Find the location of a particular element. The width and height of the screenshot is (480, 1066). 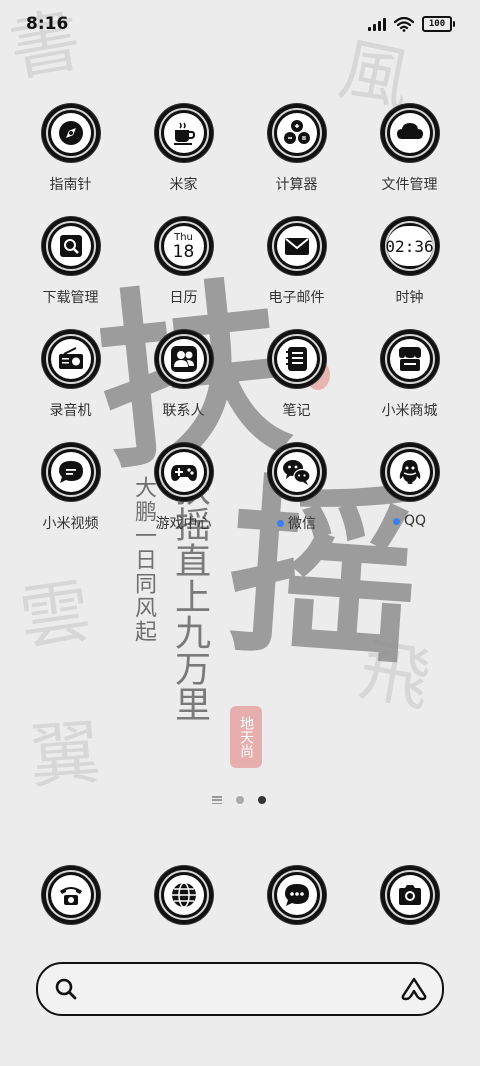

app-label: 电子邮件 is located at coordinates (296, 298).